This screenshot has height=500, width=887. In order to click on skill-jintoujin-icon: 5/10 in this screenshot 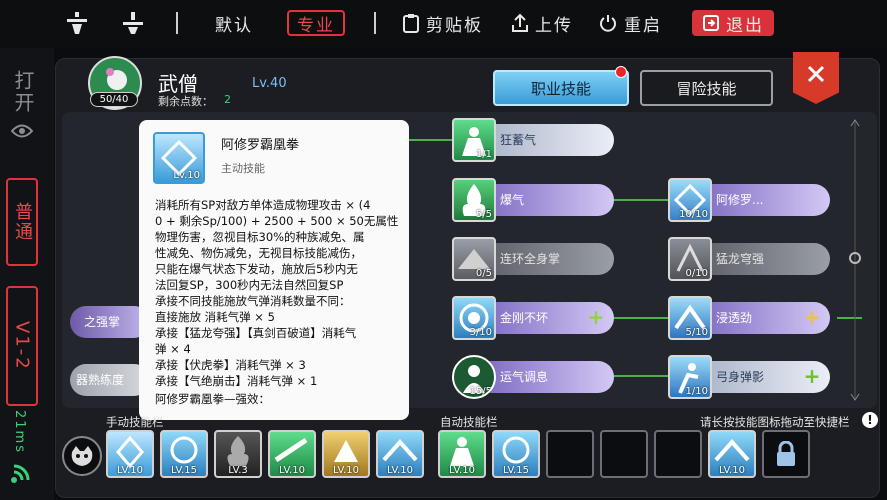, I will do `click(690, 318)`.